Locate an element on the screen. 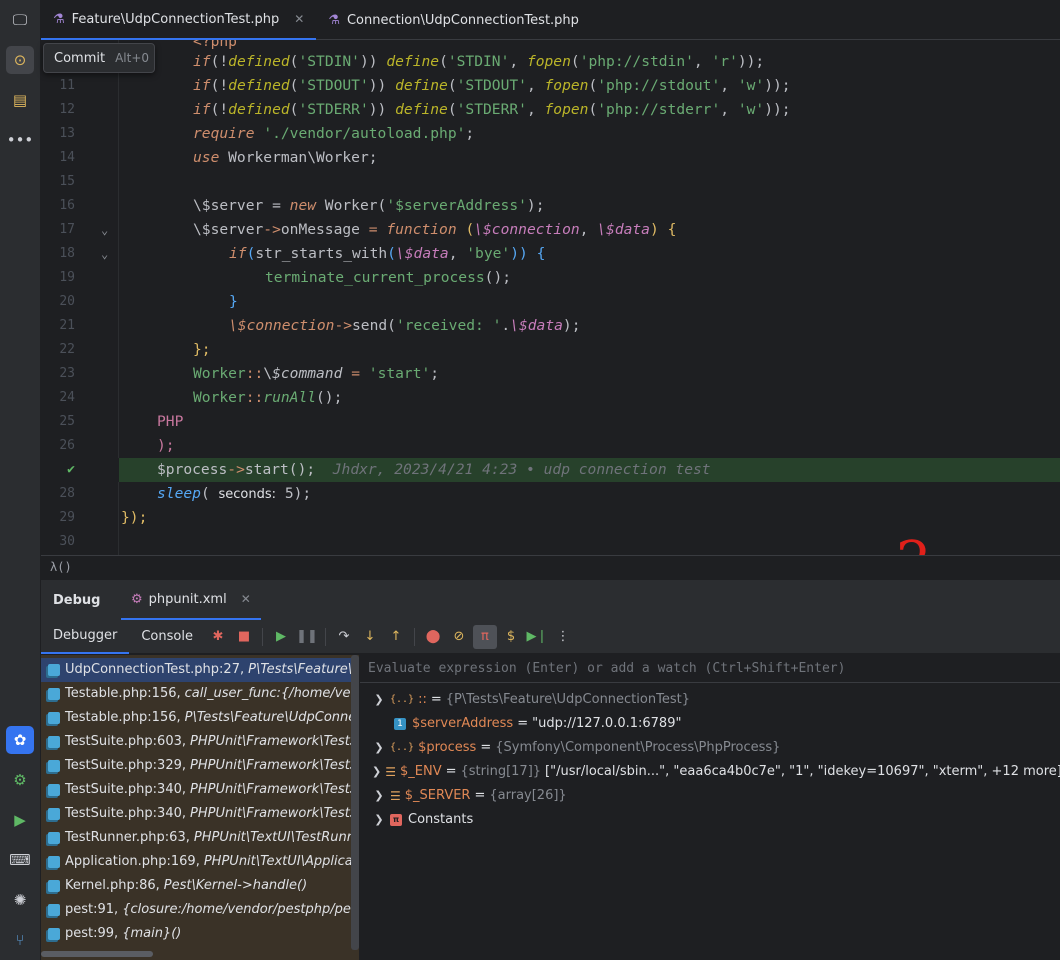 This screenshot has height=960, width=1060. variable-row: ❯ ☰ $_SERVER = {array[26]} is located at coordinates (710, 796).